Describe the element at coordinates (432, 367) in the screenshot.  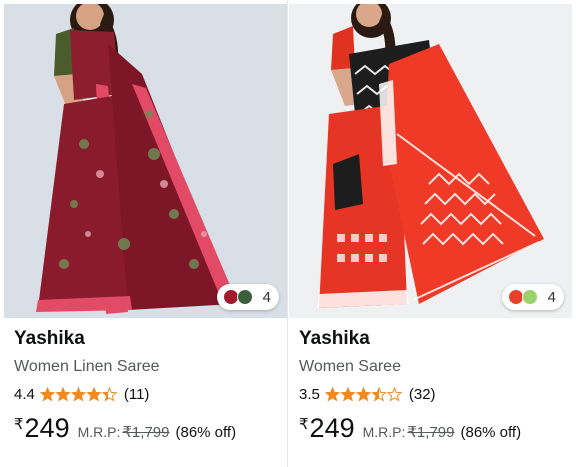
I see `product-title: Women Saree` at that location.